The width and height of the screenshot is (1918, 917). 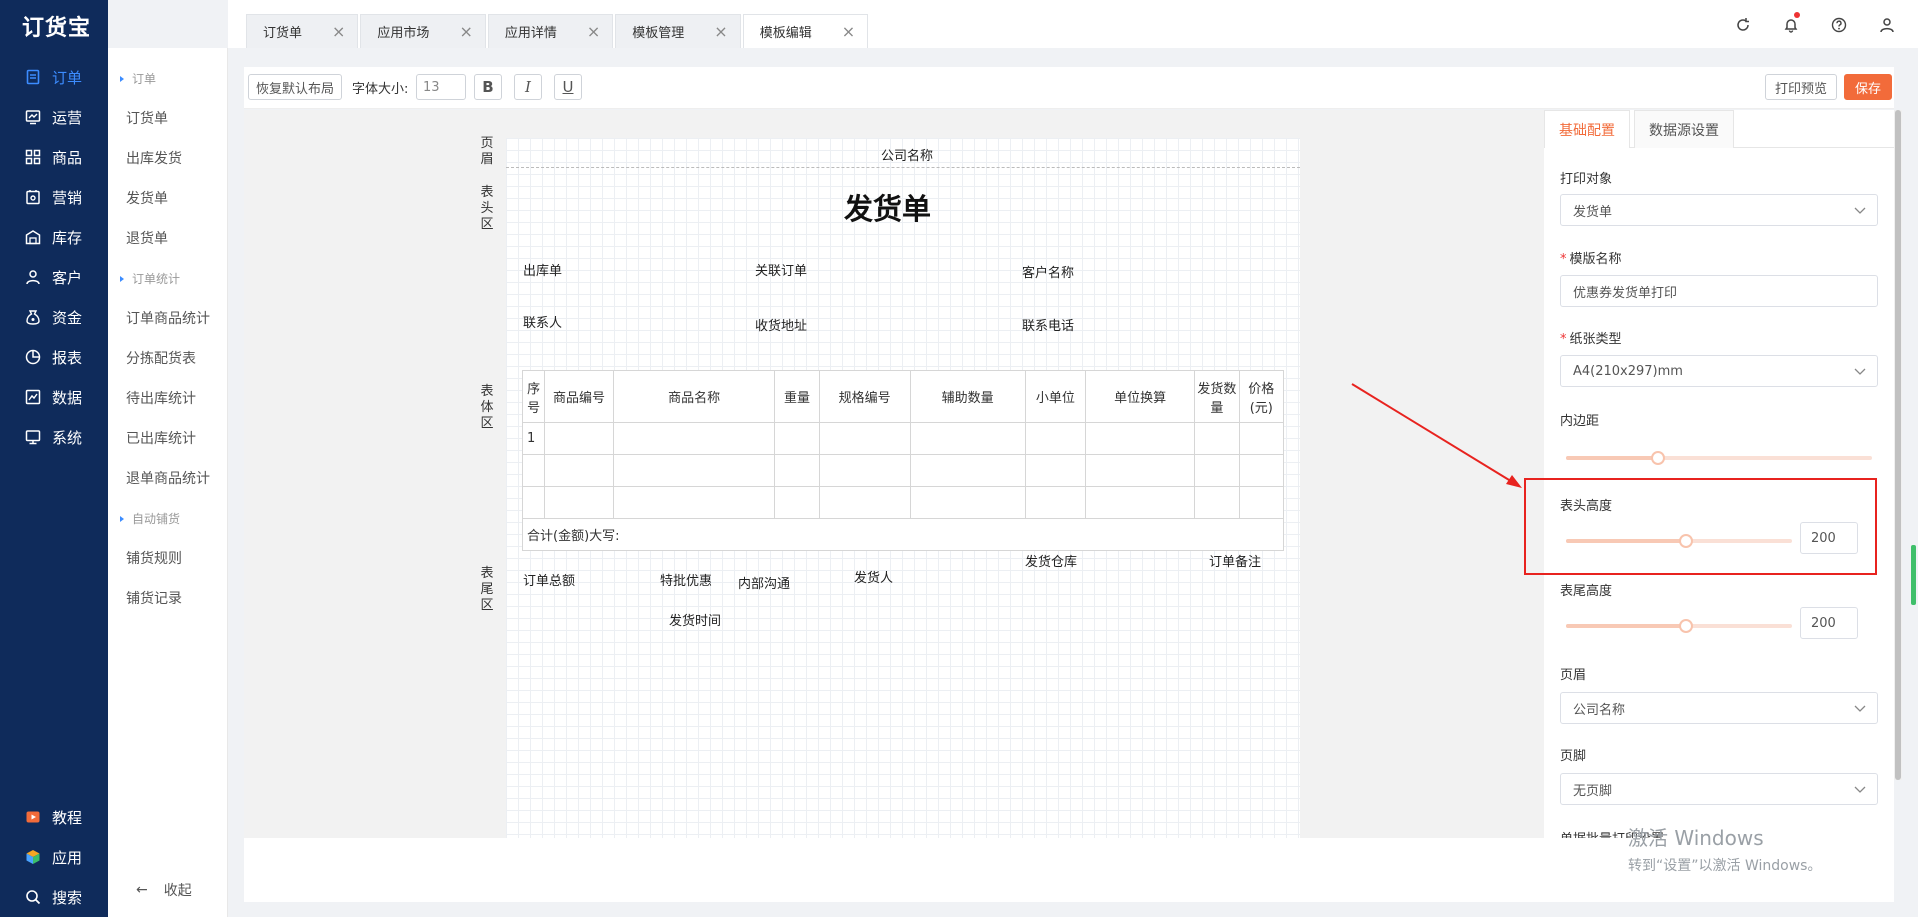 What do you see at coordinates (1684, 129) in the screenshot?
I see `tab-datasource: 数据源设置` at bounding box center [1684, 129].